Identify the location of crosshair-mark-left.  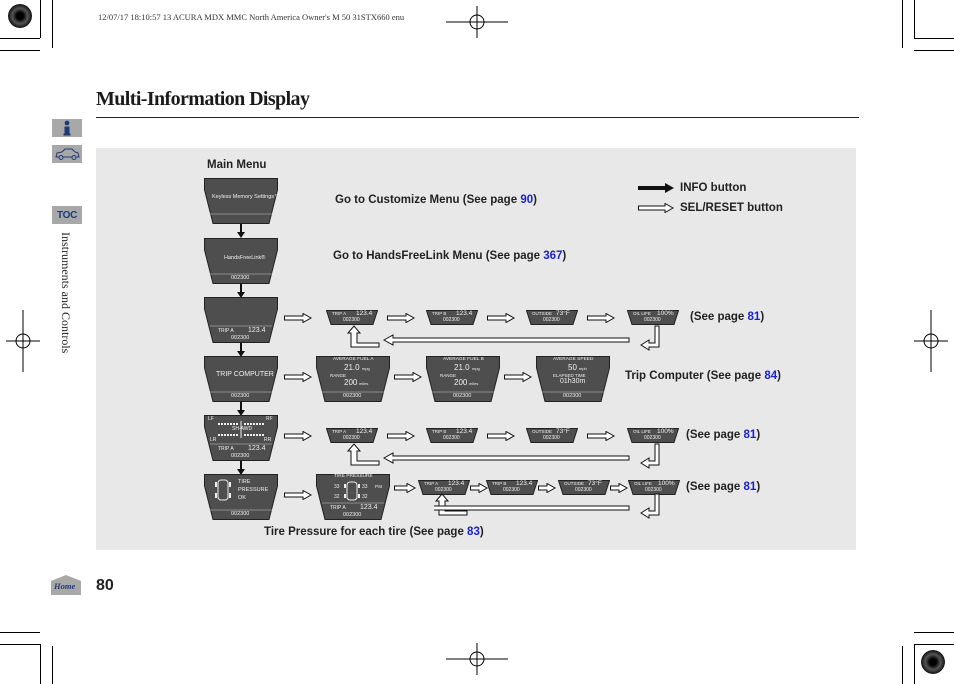
(23, 341).